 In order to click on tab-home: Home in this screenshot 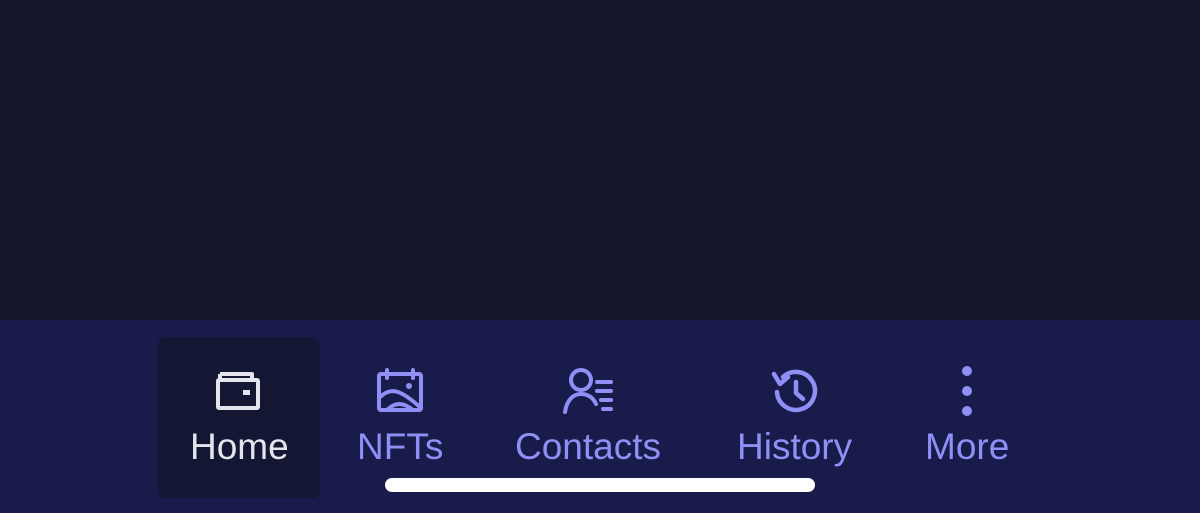, I will do `click(239, 417)`.